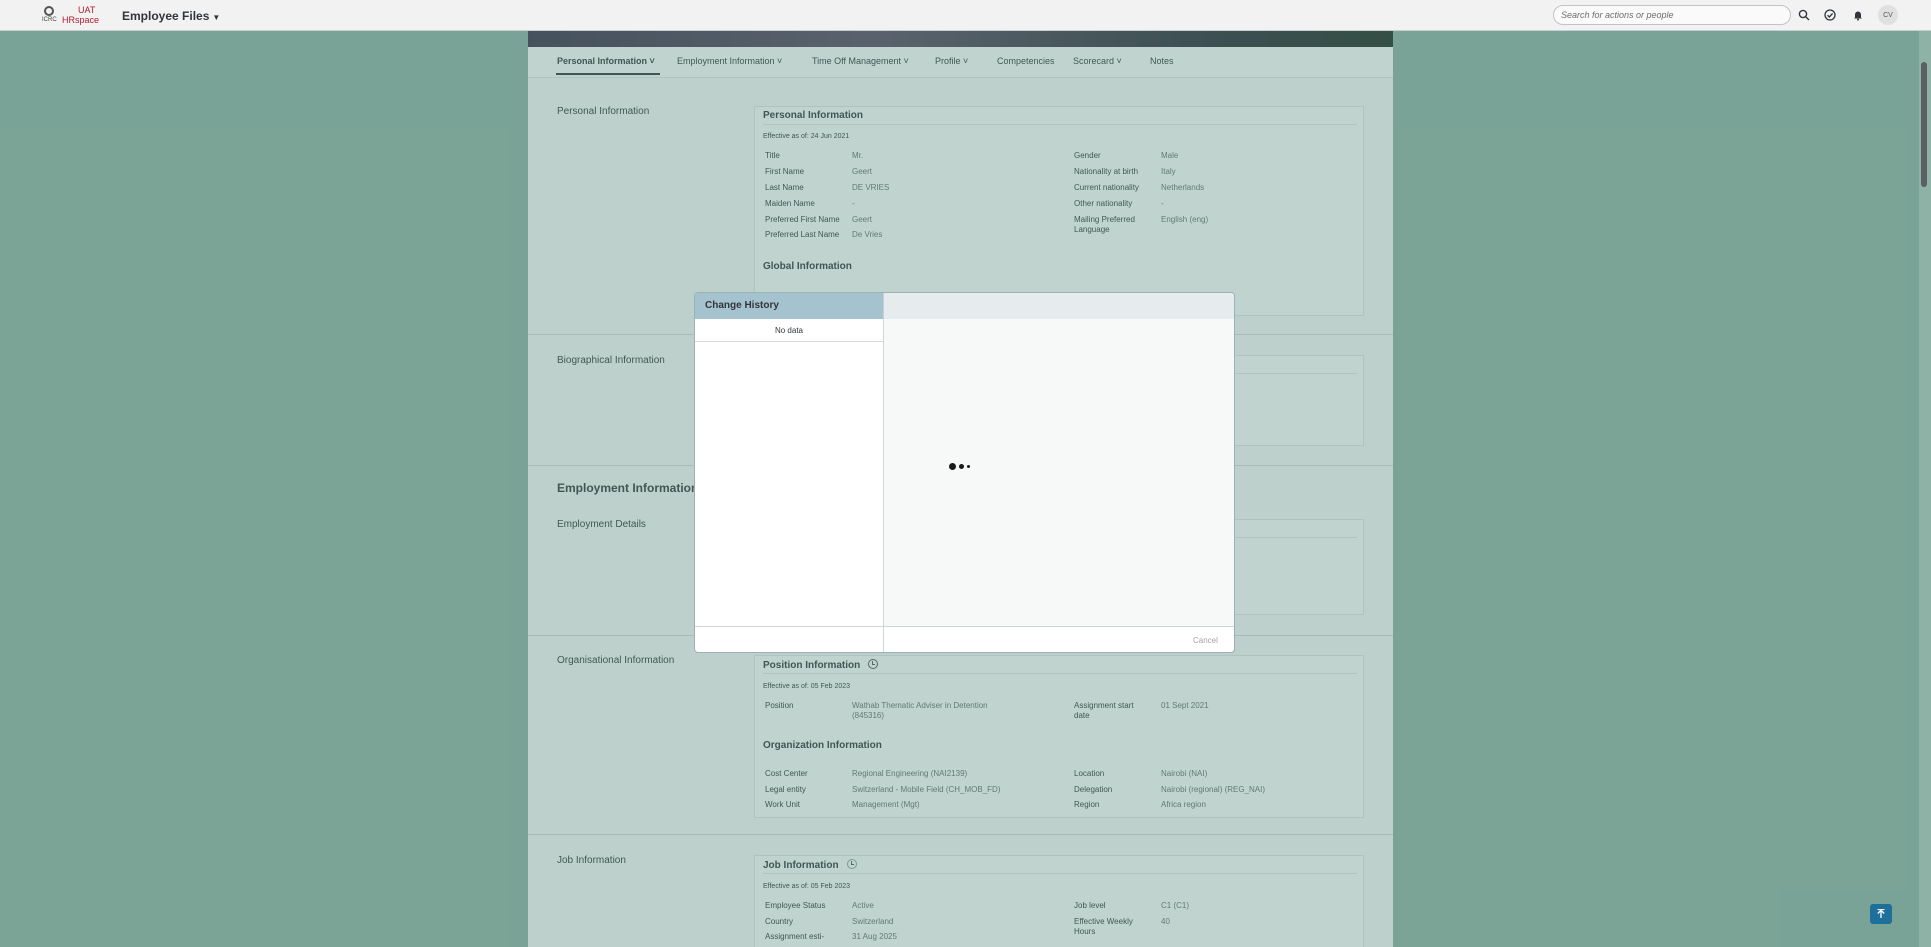 This screenshot has height=947, width=1931. I want to click on check-circle-icon, so click(1830, 15).